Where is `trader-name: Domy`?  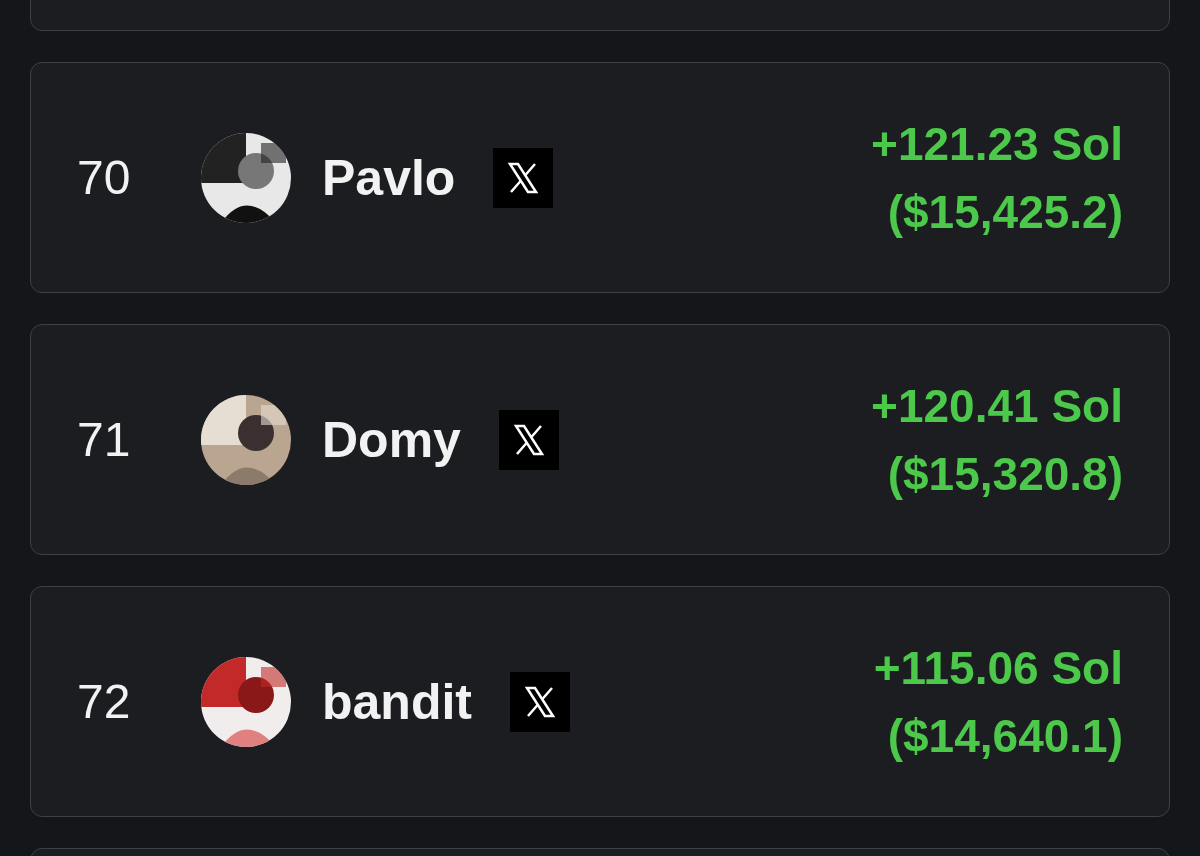
trader-name: Domy is located at coordinates (391, 439).